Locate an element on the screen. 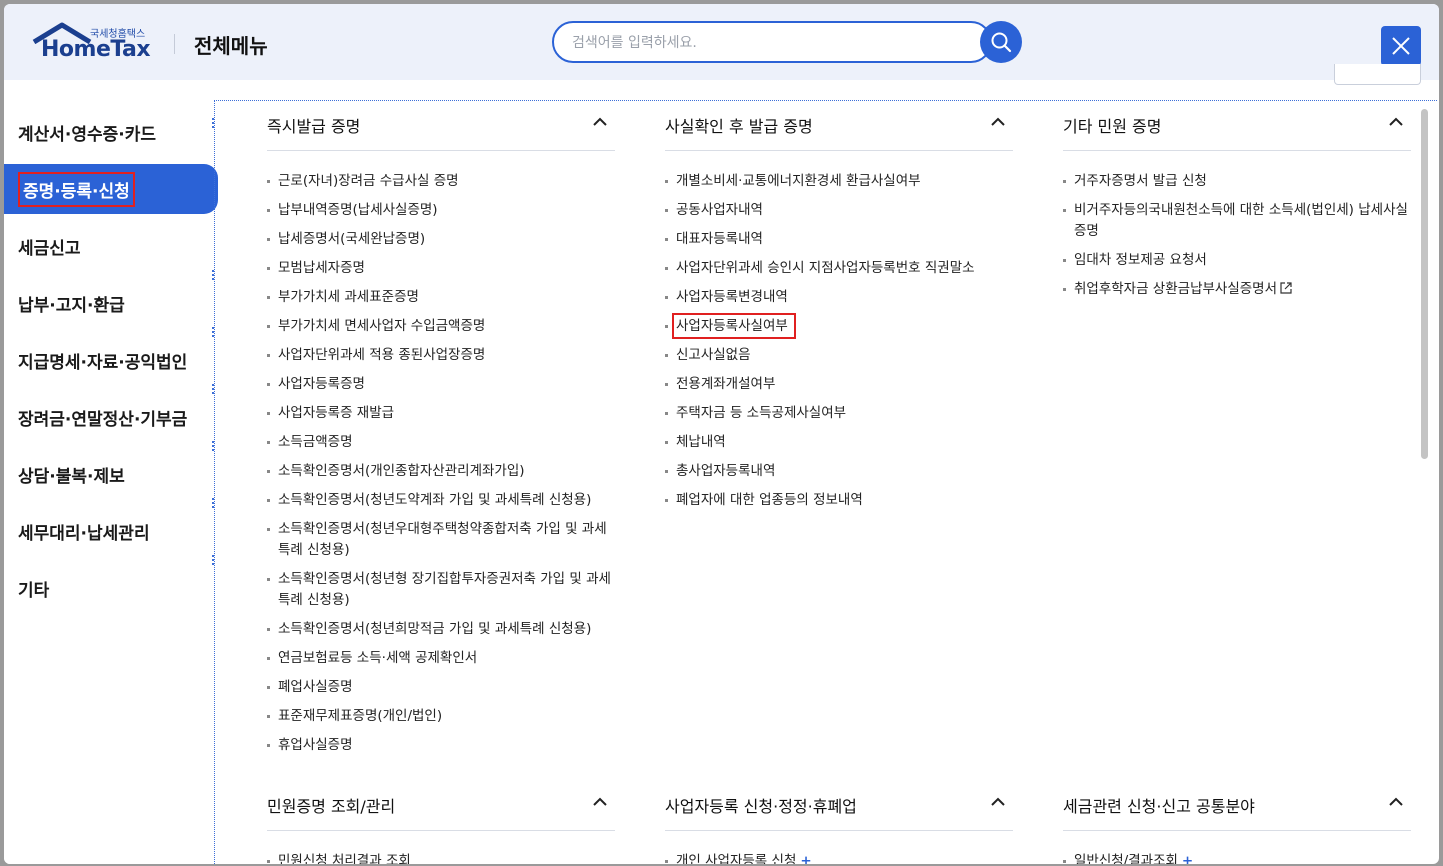 Image resolution: width=1443 pixels, height=866 pixels. search-button is located at coordinates (1001, 42).